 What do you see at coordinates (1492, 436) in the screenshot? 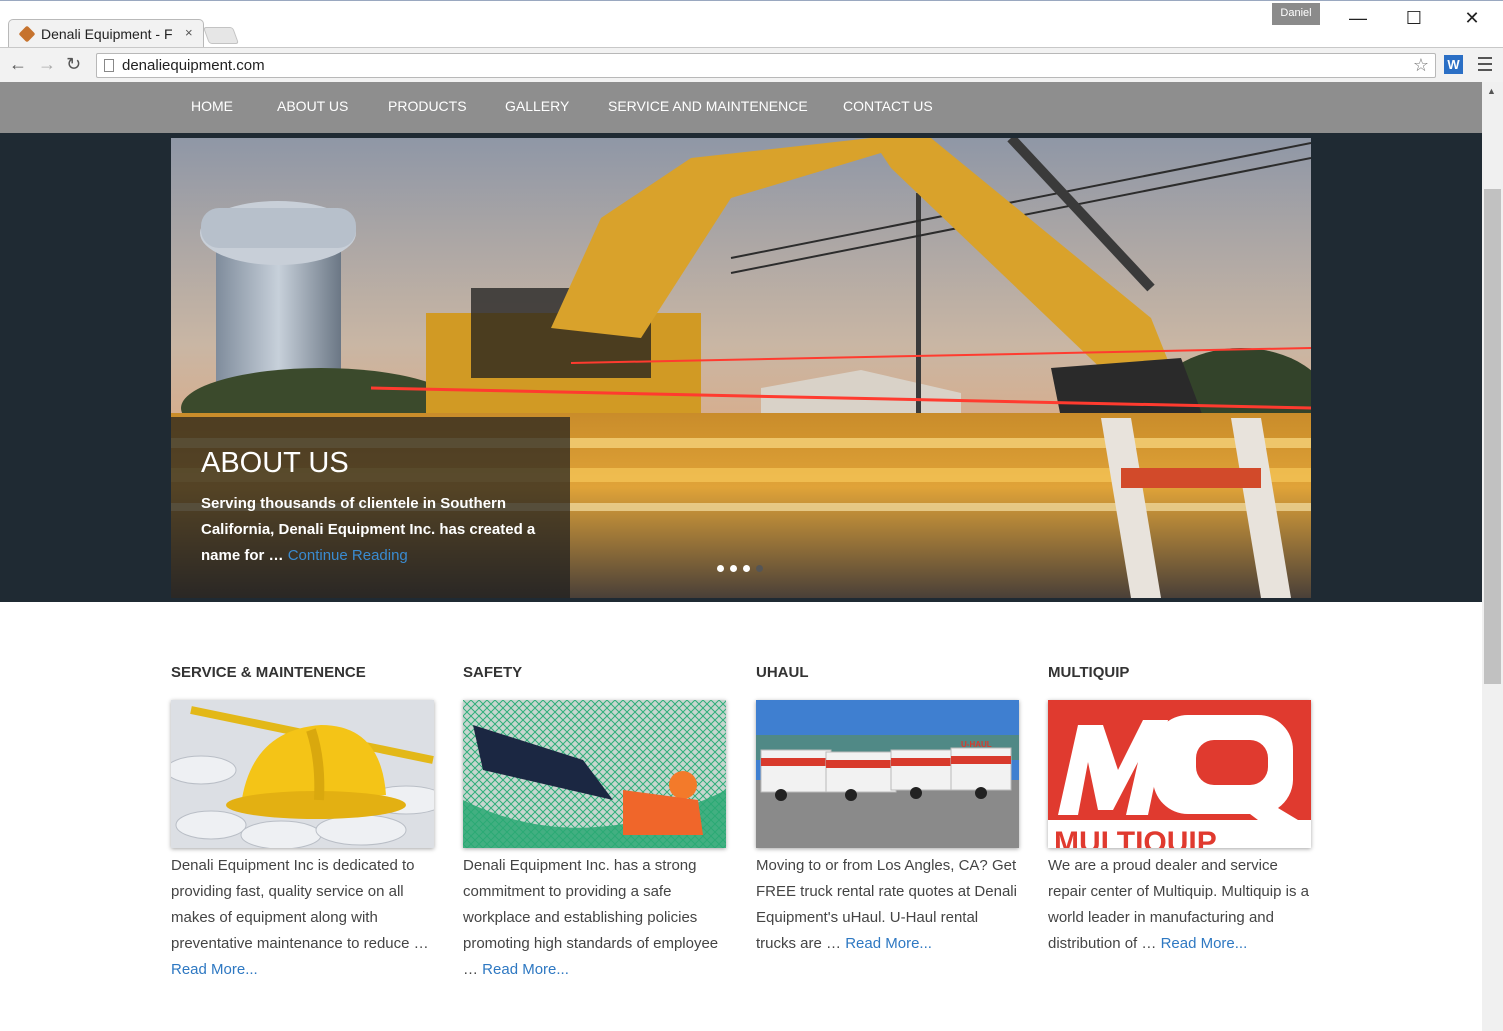
I see `scrollbar-thumb` at bounding box center [1492, 436].